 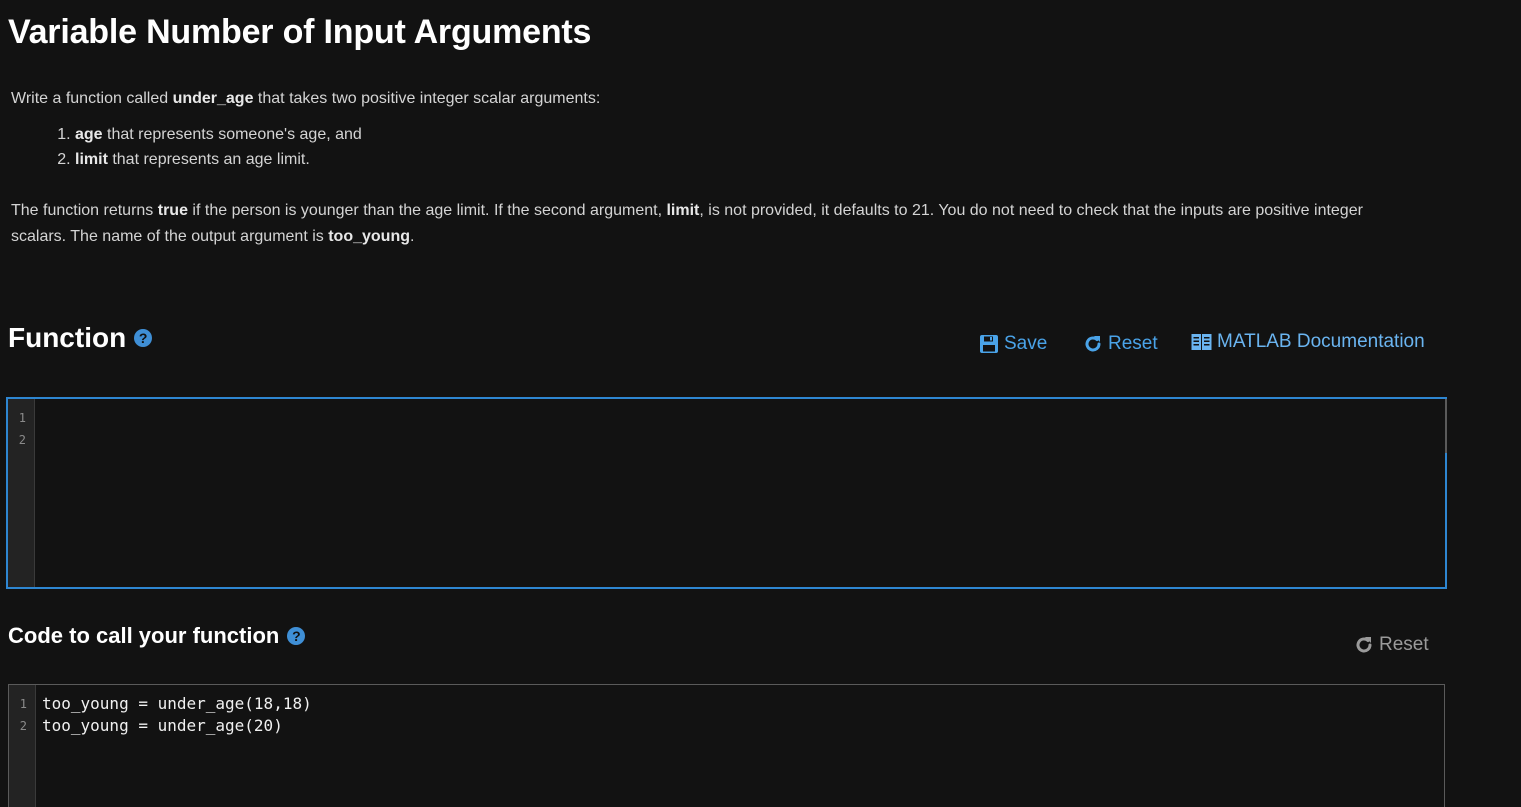 I want to click on code-line: too_young = under_age(20), so click(x=743, y=726).